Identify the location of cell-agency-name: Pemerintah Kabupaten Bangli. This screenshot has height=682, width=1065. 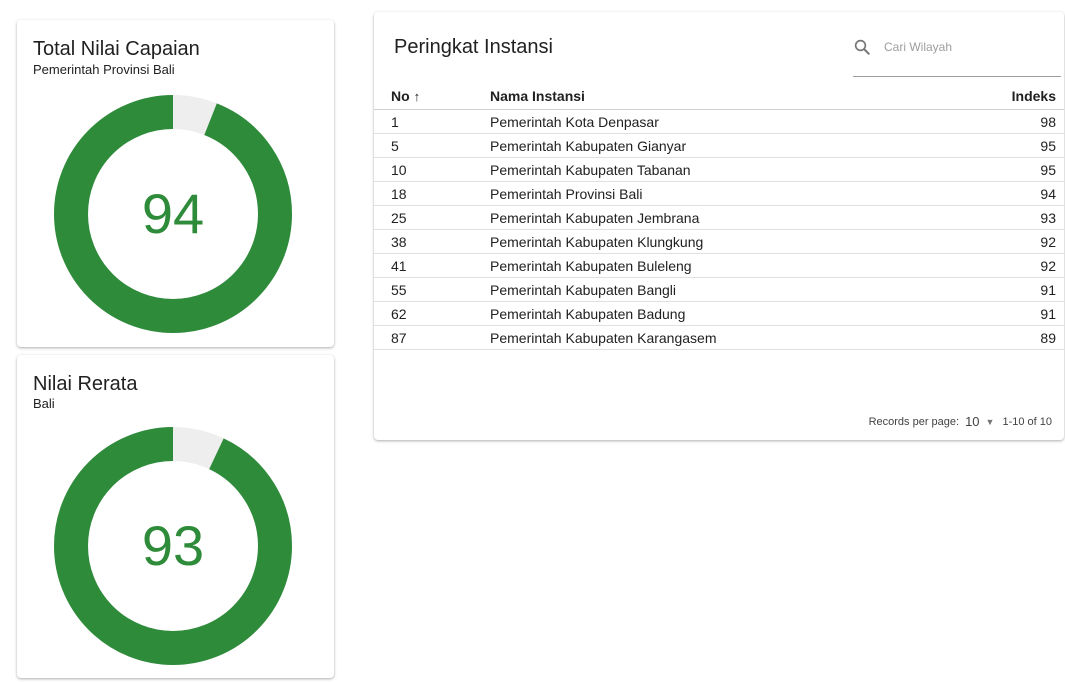
(733, 289).